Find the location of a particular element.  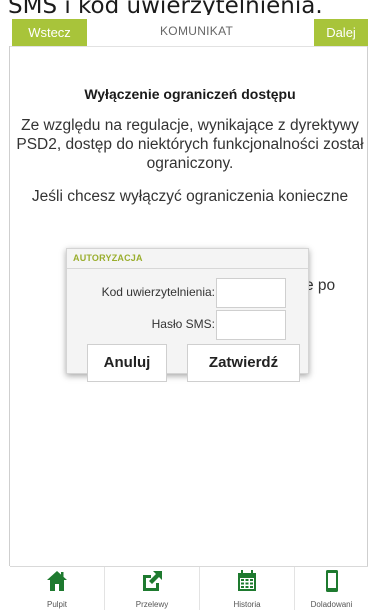

transfer-icon is located at coordinates (152, 581).